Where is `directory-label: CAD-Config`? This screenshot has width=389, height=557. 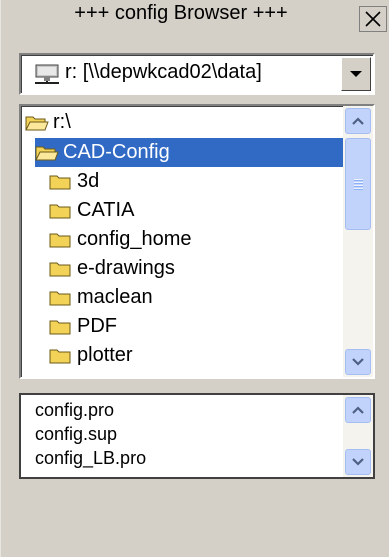 directory-label: CAD-Config is located at coordinates (116, 152).